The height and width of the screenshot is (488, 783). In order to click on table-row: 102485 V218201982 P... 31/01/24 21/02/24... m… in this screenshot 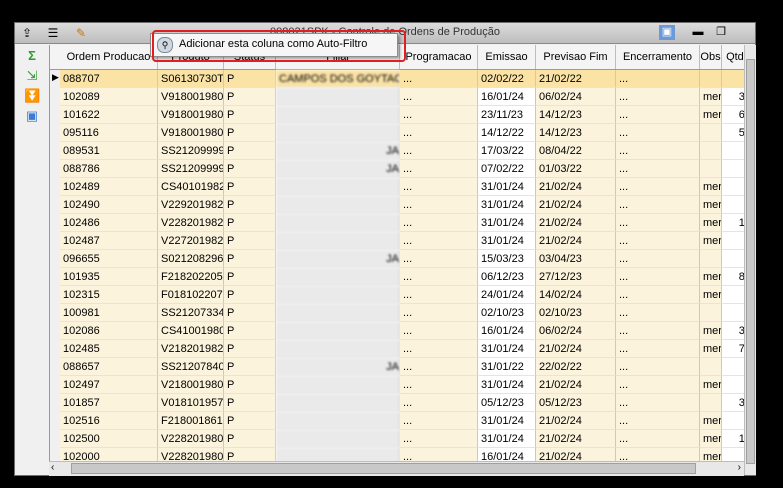, I will do `click(397, 349)`.